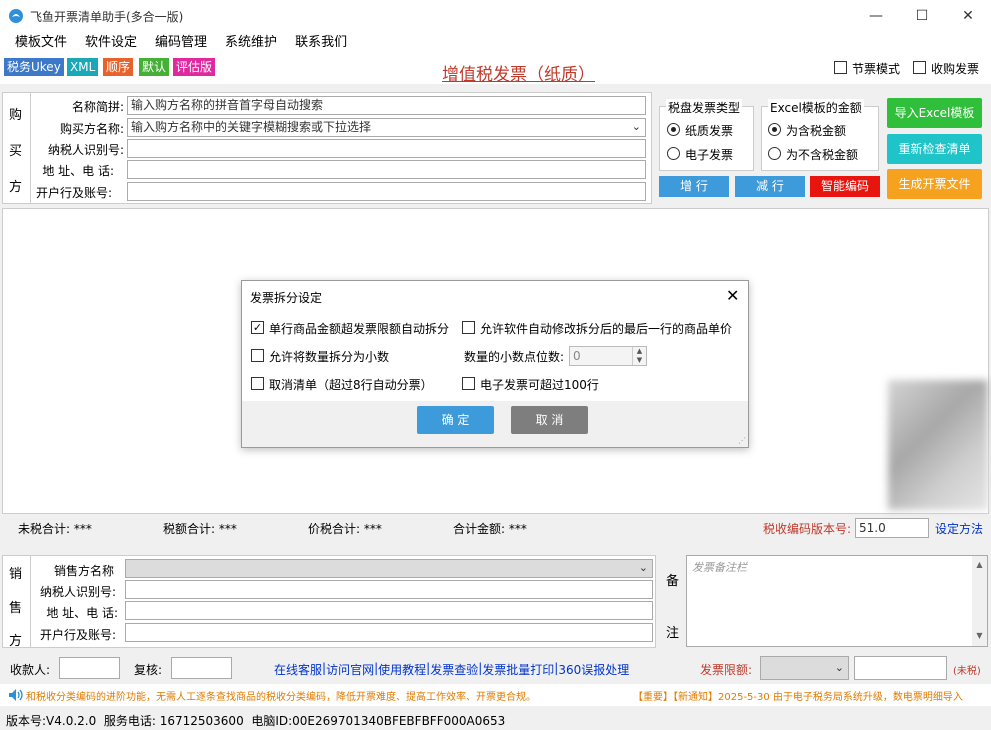  What do you see at coordinates (840, 67) in the screenshot?
I see `jiepiao-mode-checkbox` at bounding box center [840, 67].